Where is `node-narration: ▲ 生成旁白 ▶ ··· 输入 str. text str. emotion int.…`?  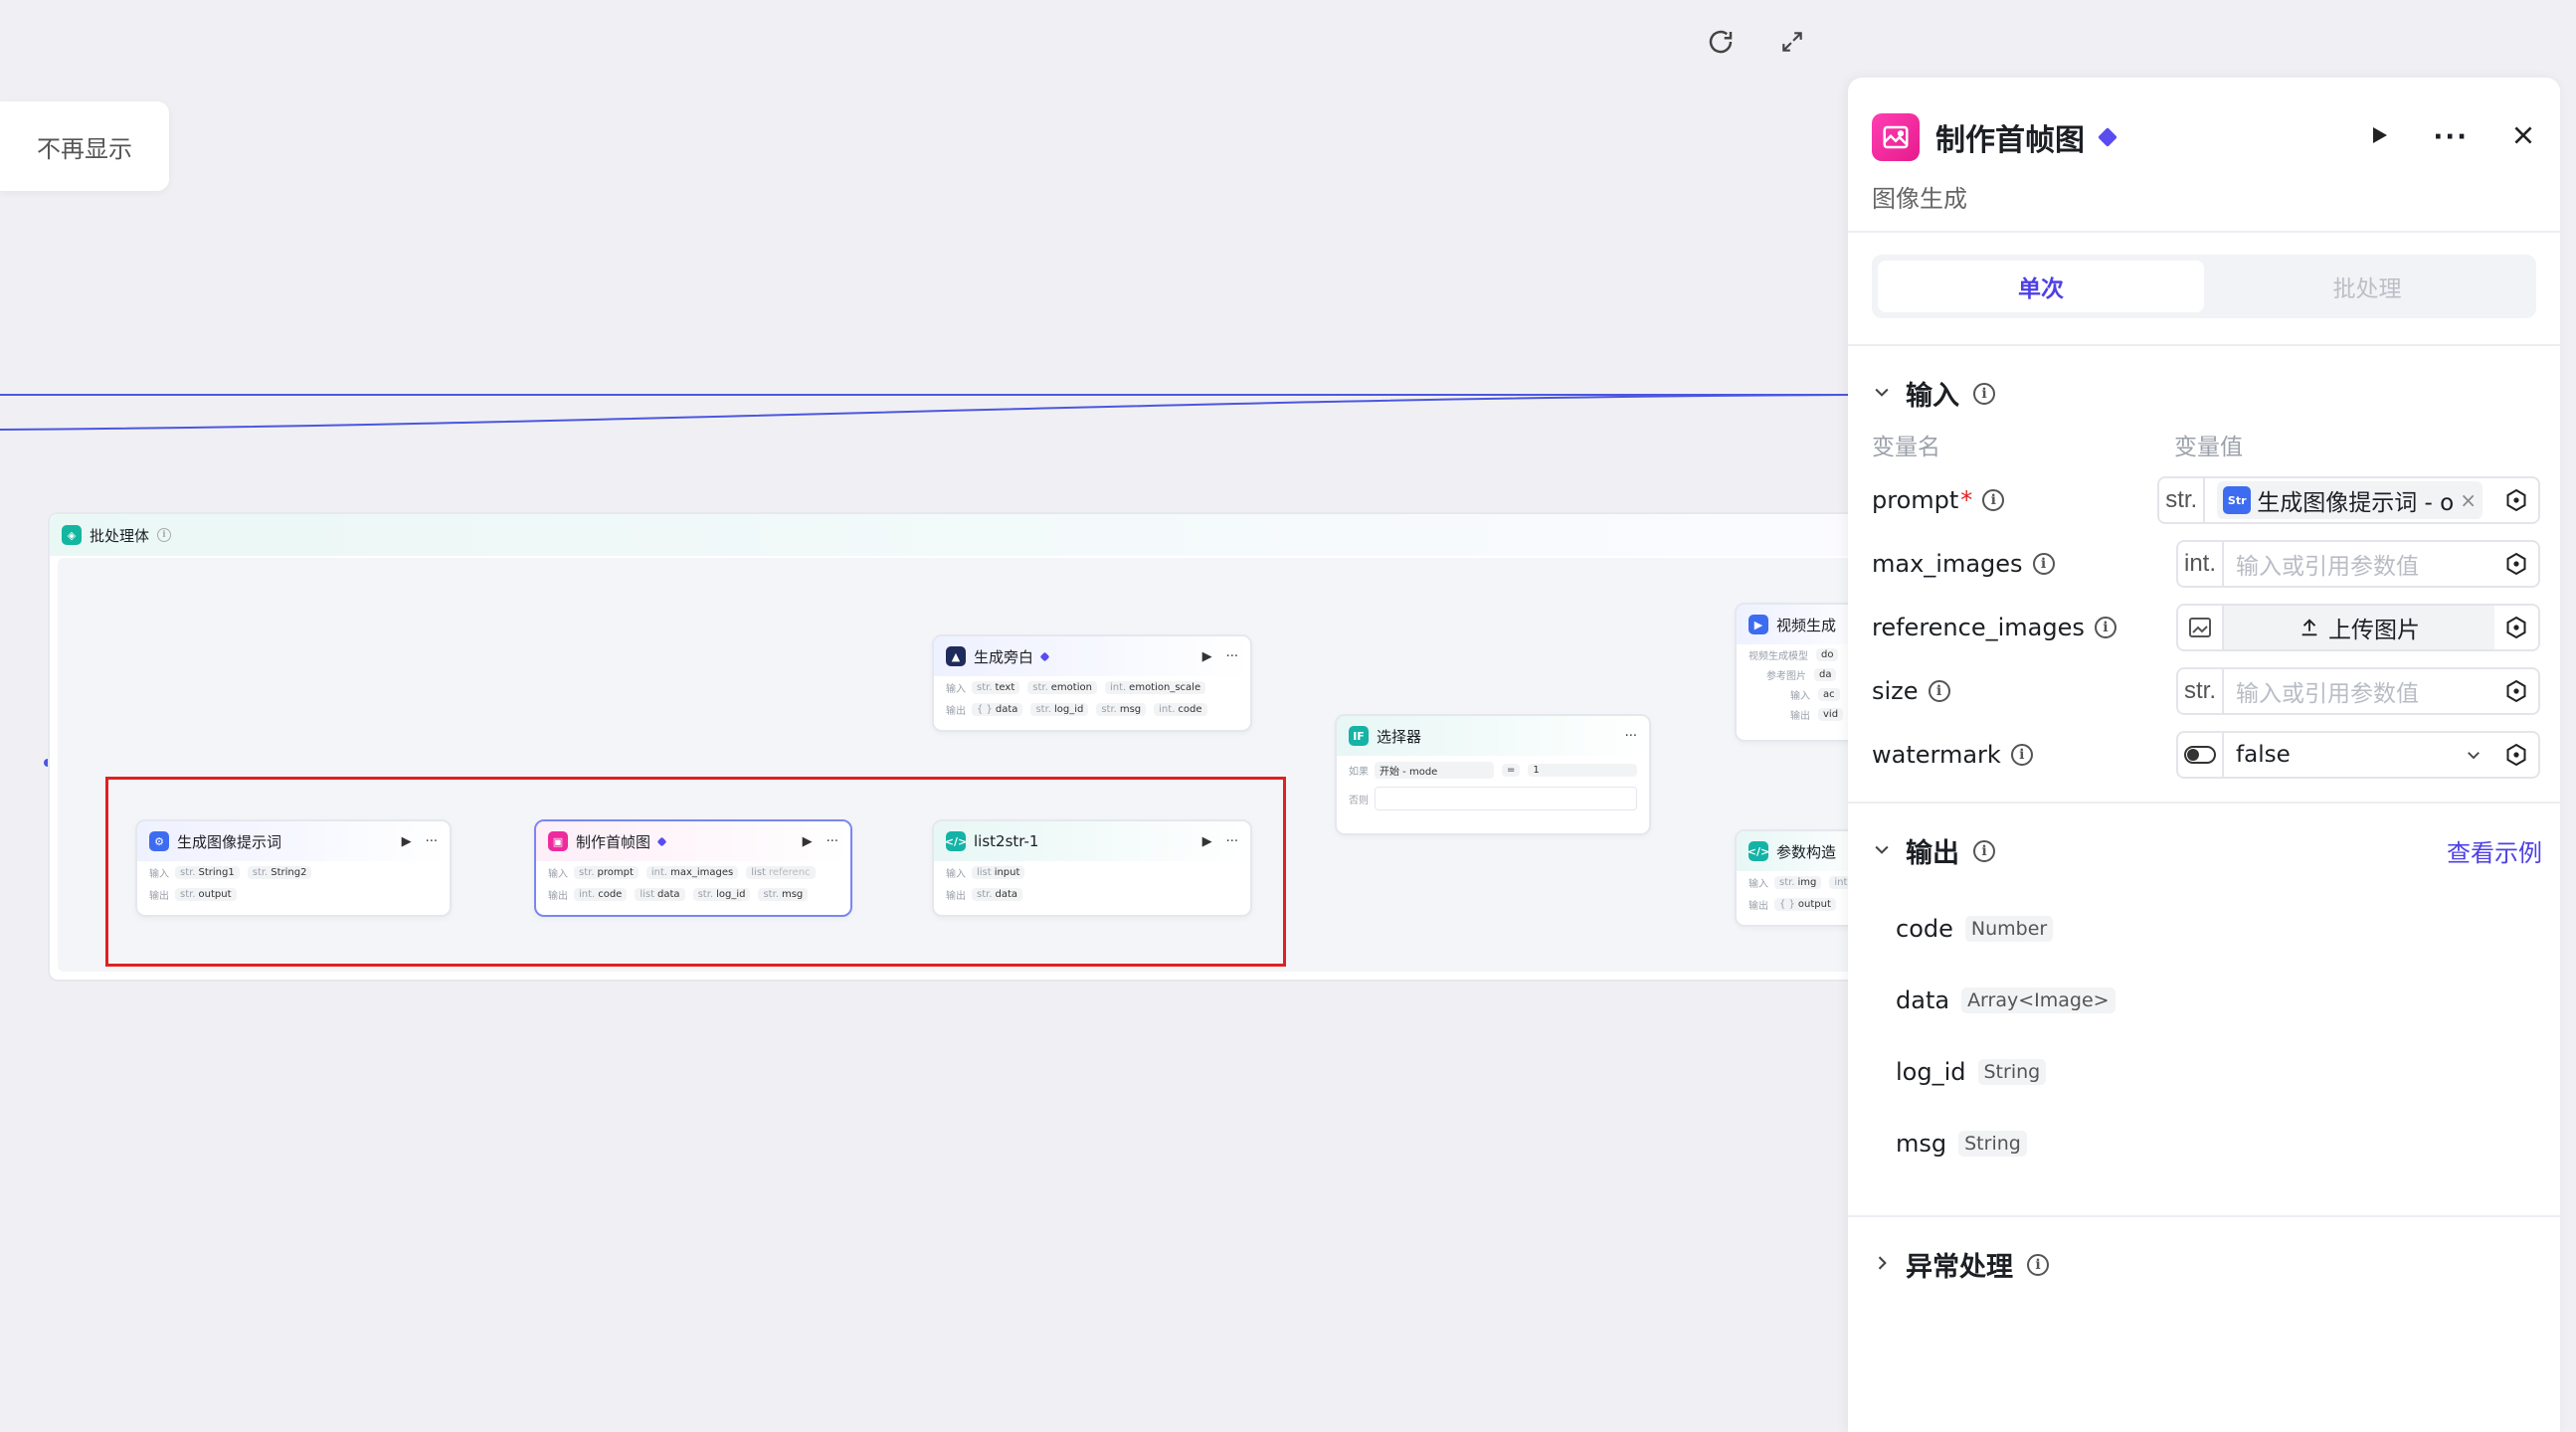
node-narration: ▲ 生成旁白 ▶ ··· 输入 str. text str. emotion int.… is located at coordinates (1092, 683).